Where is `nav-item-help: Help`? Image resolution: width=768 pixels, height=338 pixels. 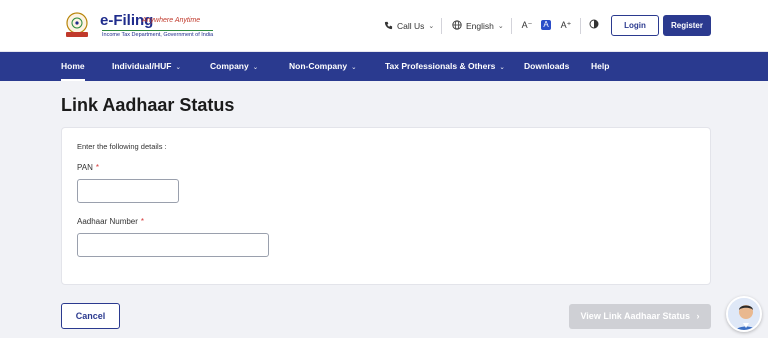
nav-item-help: Help is located at coordinates (600, 66).